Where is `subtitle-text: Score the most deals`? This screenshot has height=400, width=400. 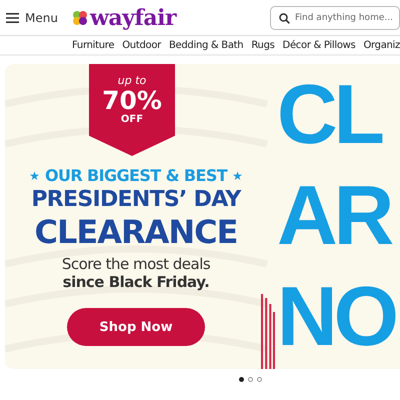
subtitle-text: Score the most deals is located at coordinates (136, 264).